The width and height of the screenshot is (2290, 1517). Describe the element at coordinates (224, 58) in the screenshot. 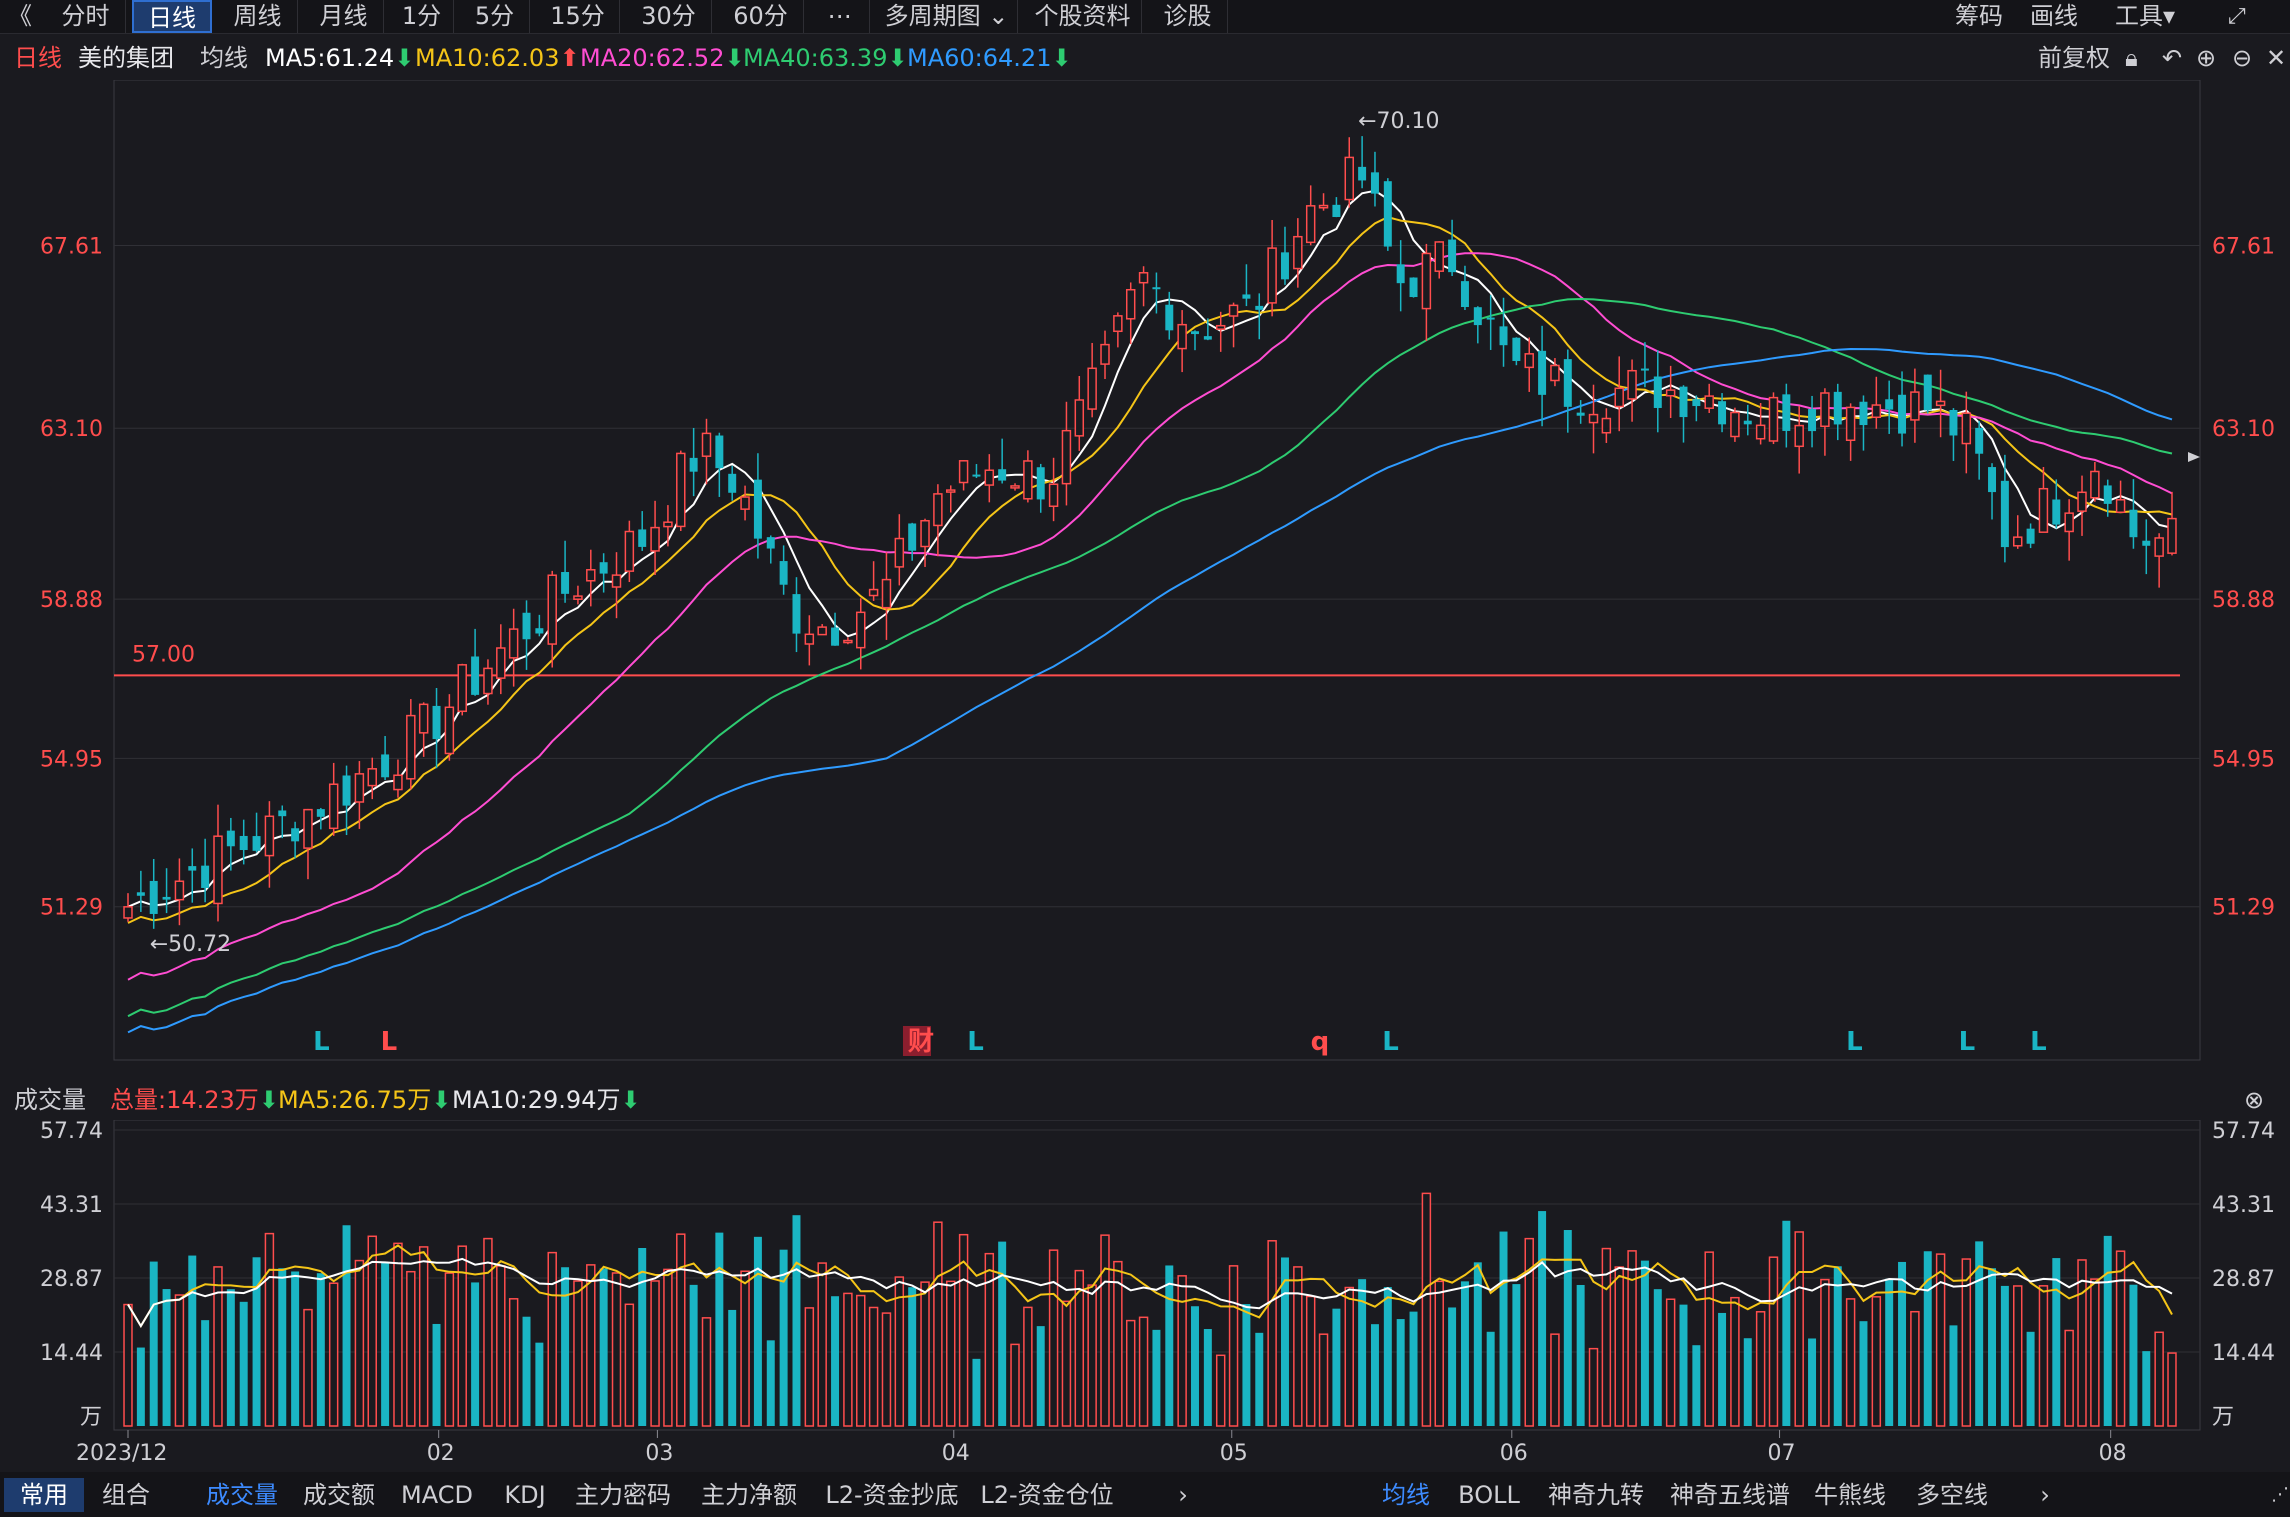

I see `ma-label: 均线` at that location.